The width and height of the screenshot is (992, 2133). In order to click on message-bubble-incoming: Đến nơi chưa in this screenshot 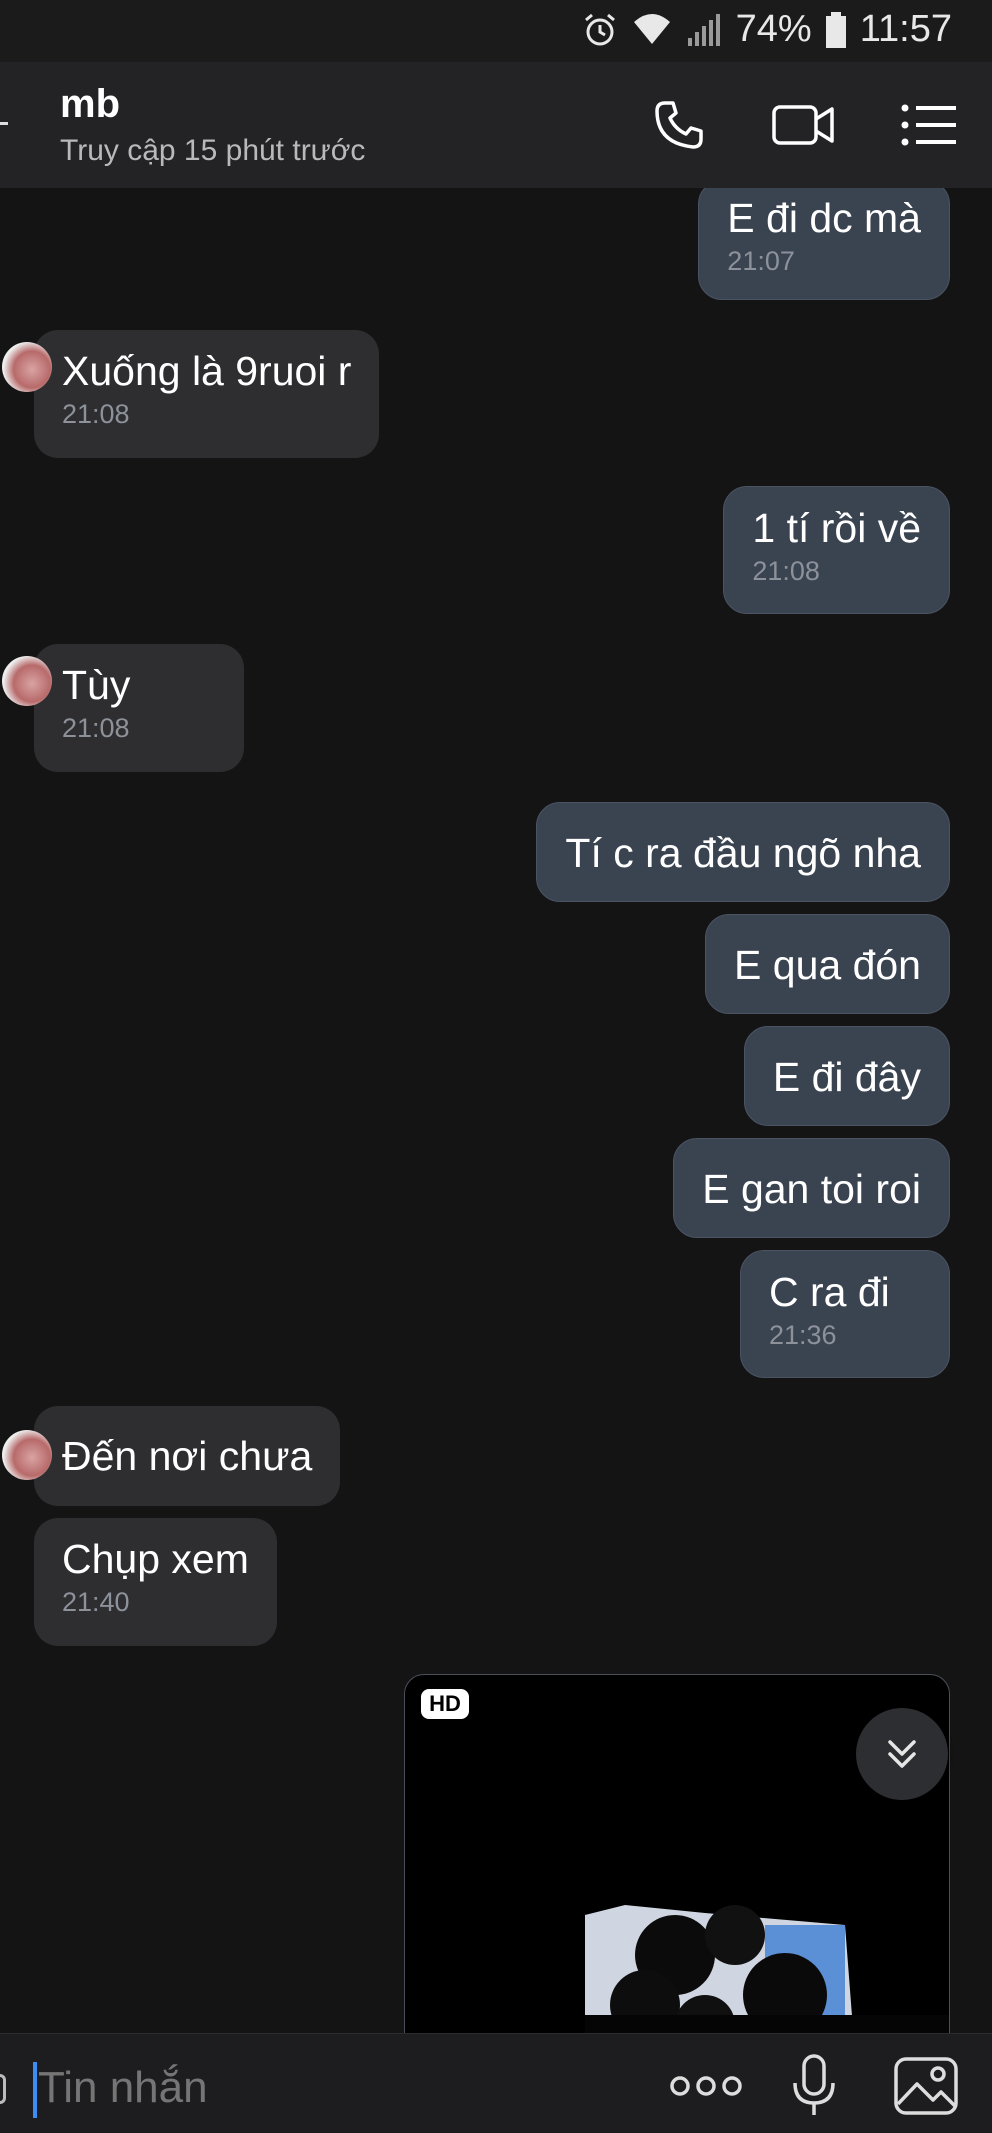, I will do `click(171, 1456)`.